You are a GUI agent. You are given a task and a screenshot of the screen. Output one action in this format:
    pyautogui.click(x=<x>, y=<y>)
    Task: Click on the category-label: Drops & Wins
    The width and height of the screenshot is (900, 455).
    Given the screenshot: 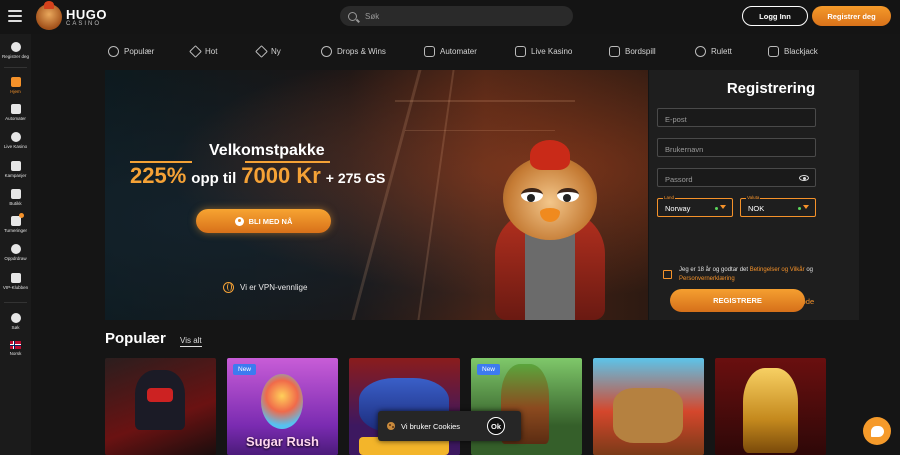 What is the action you would take?
    pyautogui.click(x=361, y=51)
    